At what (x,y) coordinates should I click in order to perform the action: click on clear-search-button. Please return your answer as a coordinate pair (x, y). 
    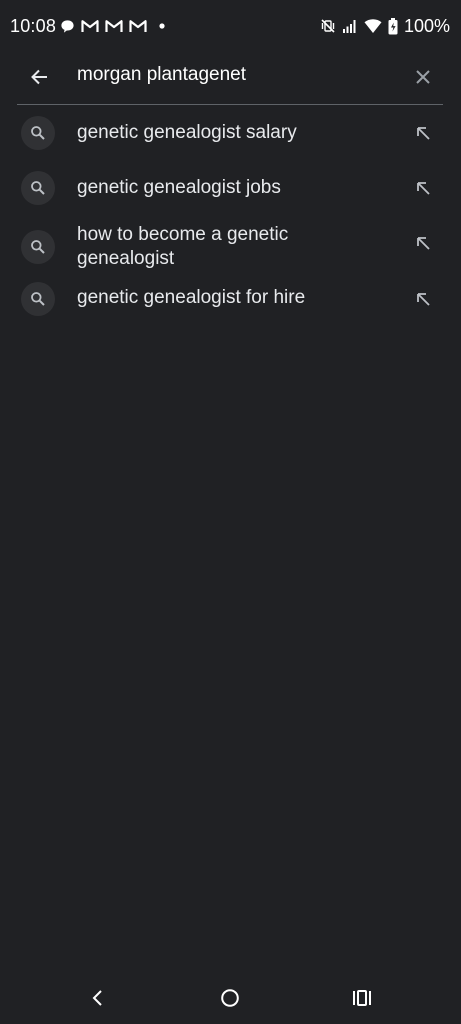
    Looking at the image, I should click on (423, 77).